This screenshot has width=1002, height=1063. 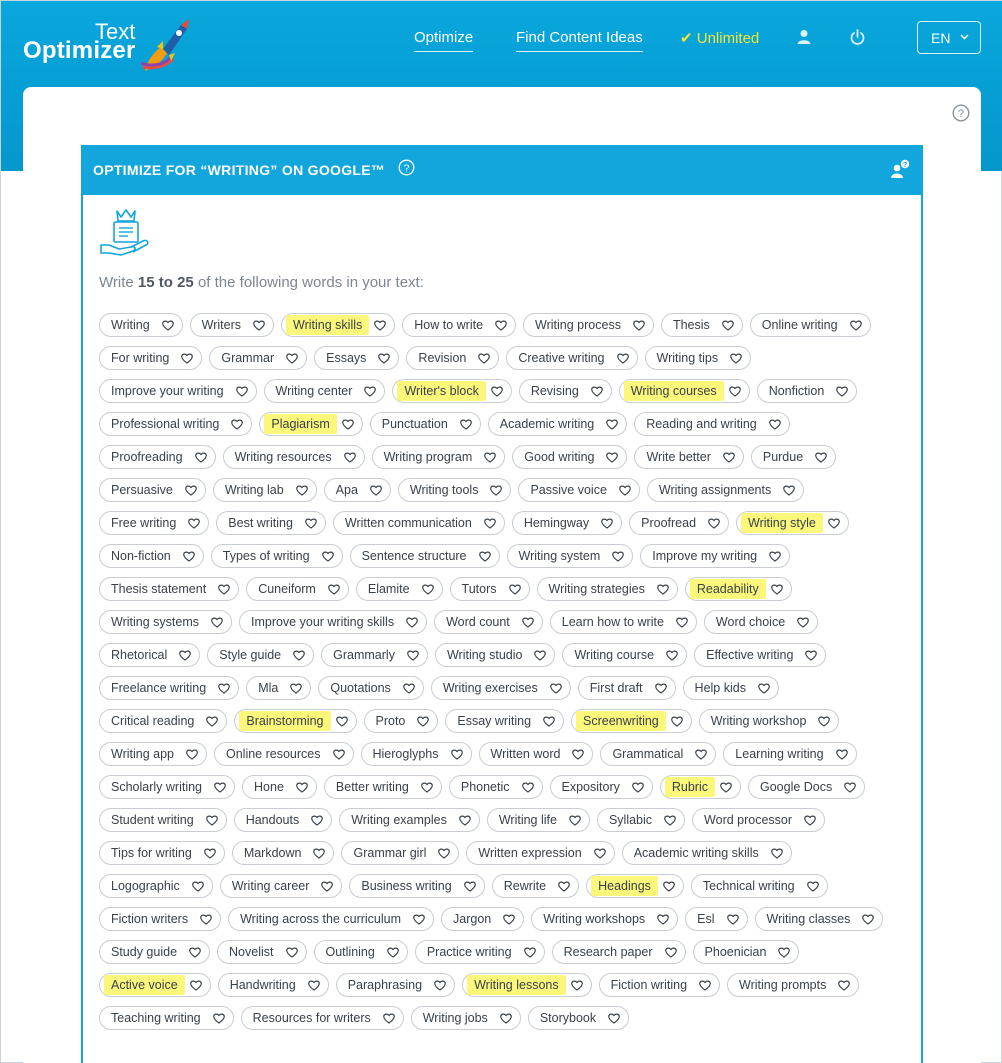 I want to click on keyword-tag: Writing style, so click(x=792, y=523).